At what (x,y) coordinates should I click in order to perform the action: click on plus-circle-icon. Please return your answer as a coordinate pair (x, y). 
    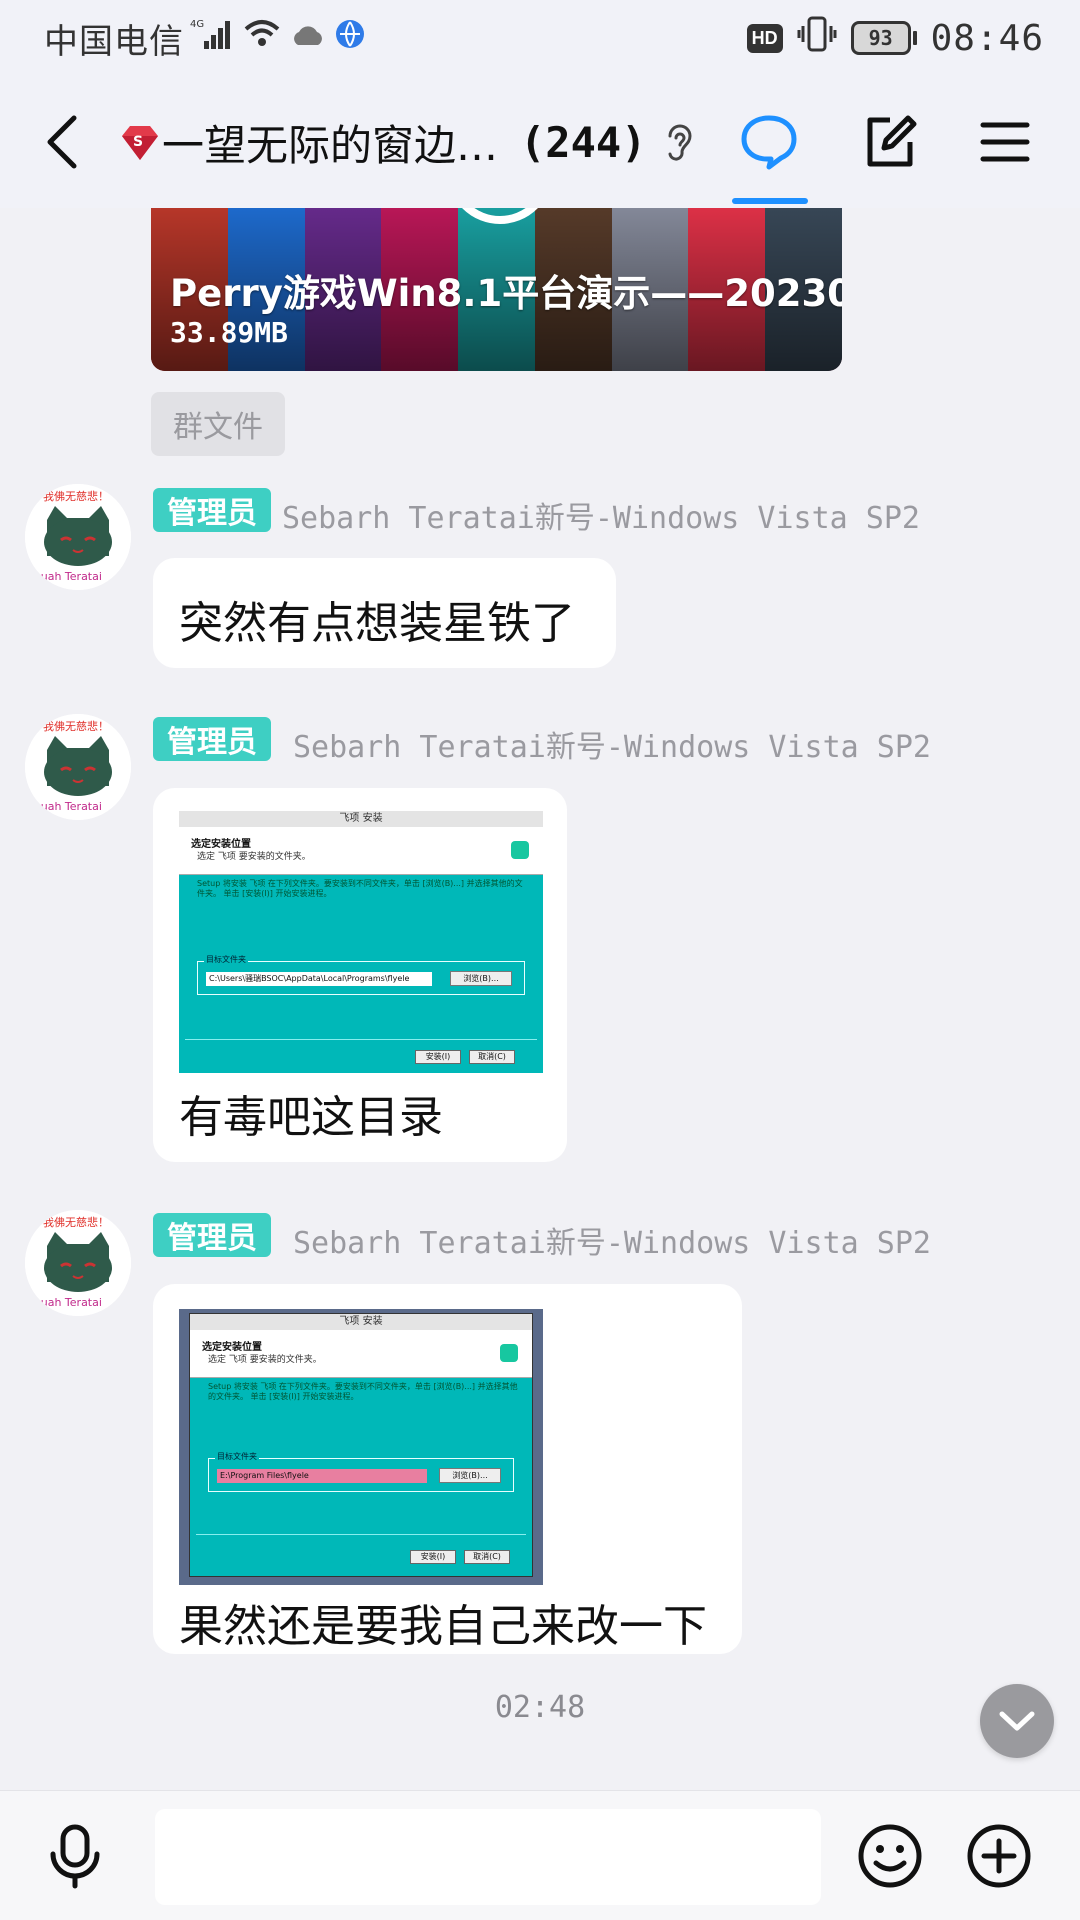
    Looking at the image, I should click on (999, 1856).